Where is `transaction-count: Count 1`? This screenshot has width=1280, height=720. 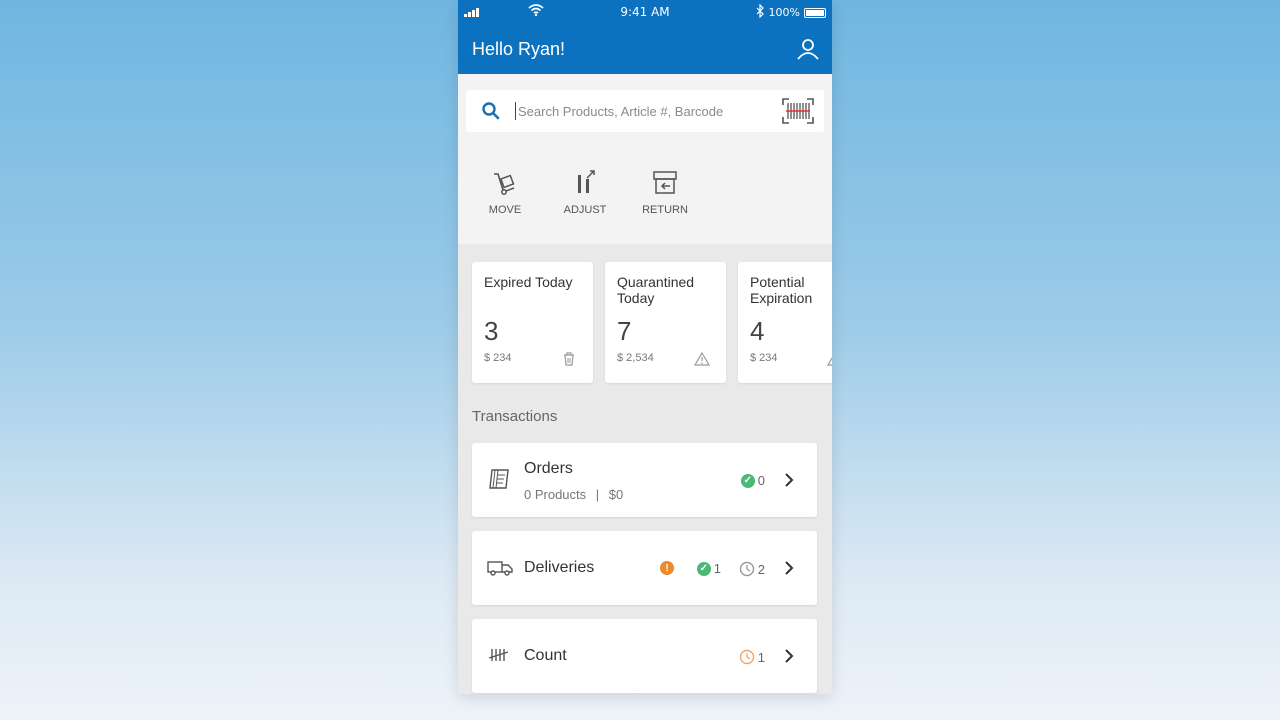
transaction-count: Count 1 is located at coordinates (644, 656).